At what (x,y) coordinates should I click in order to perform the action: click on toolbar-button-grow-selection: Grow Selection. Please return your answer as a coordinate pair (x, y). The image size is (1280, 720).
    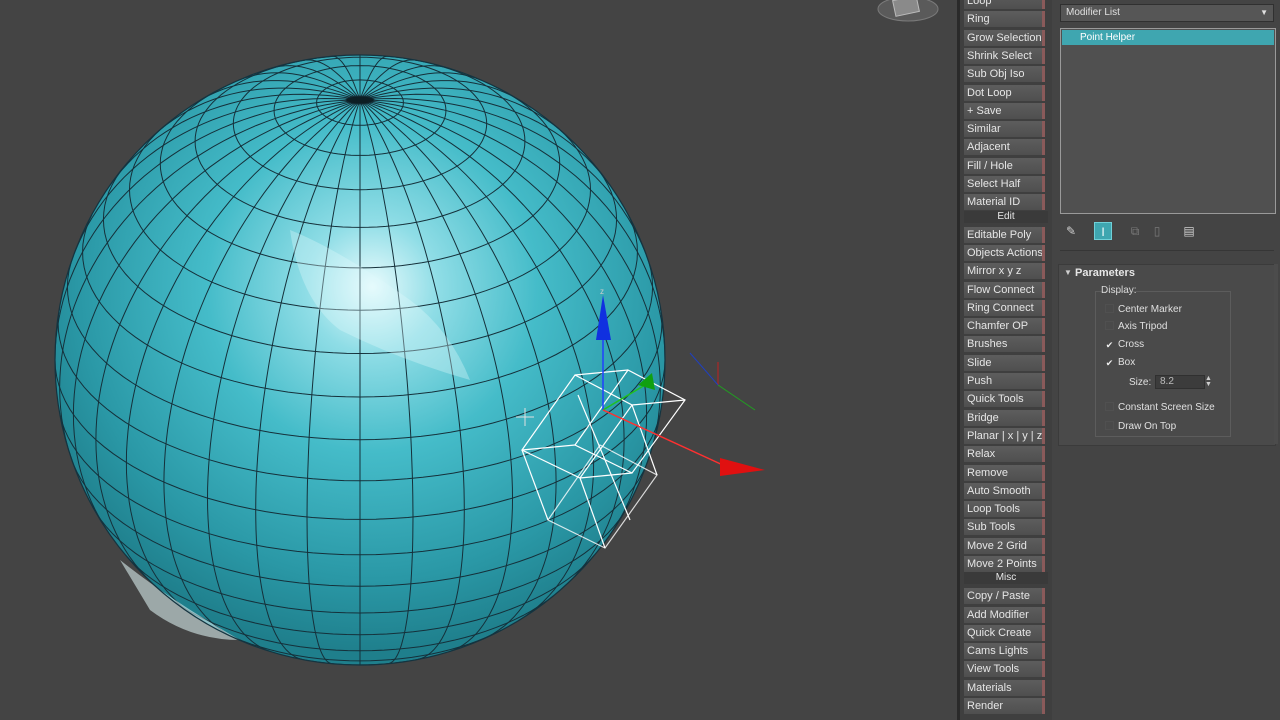
    Looking at the image, I should click on (1004, 38).